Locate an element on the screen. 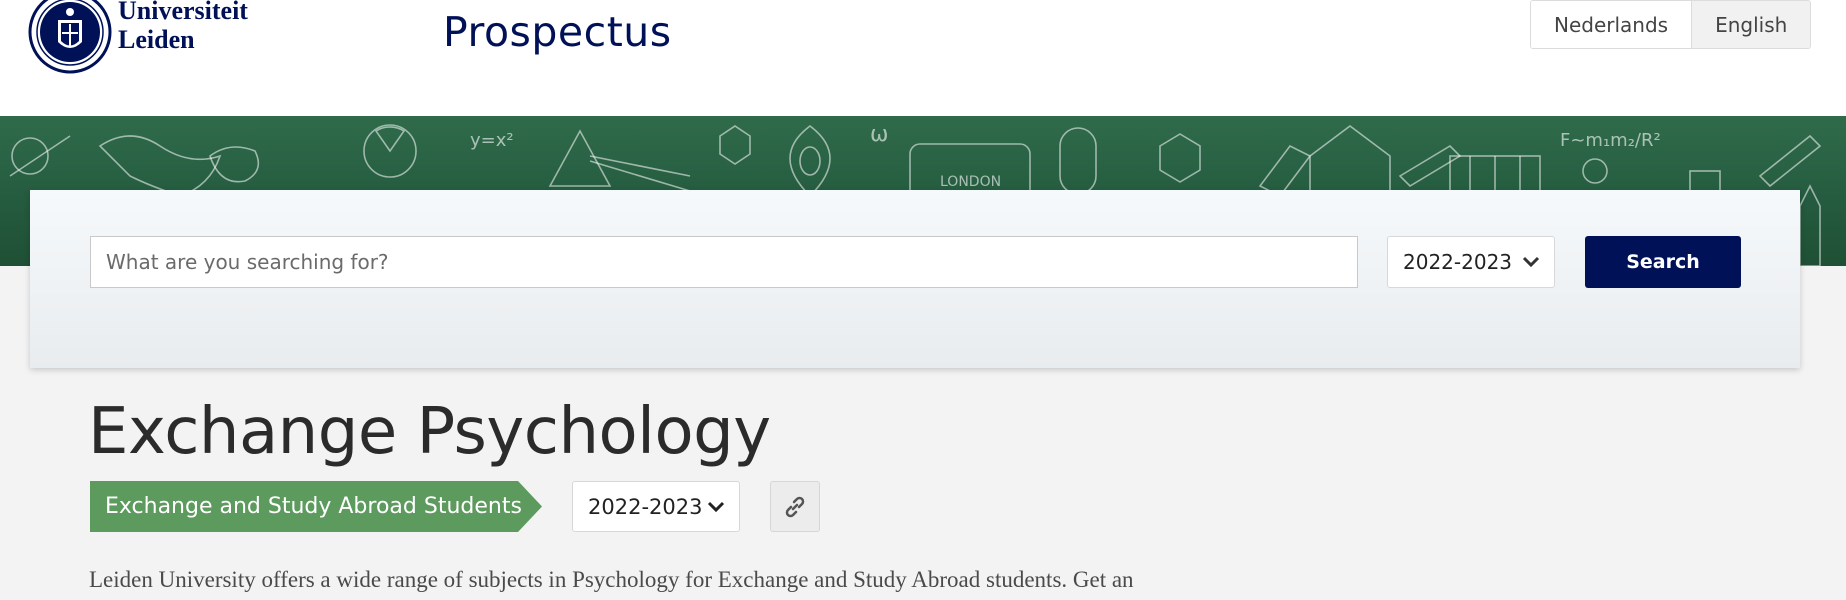 The height and width of the screenshot is (600, 1846). category-badge: Exchange and Study Abroad Students is located at coordinates (316, 506).